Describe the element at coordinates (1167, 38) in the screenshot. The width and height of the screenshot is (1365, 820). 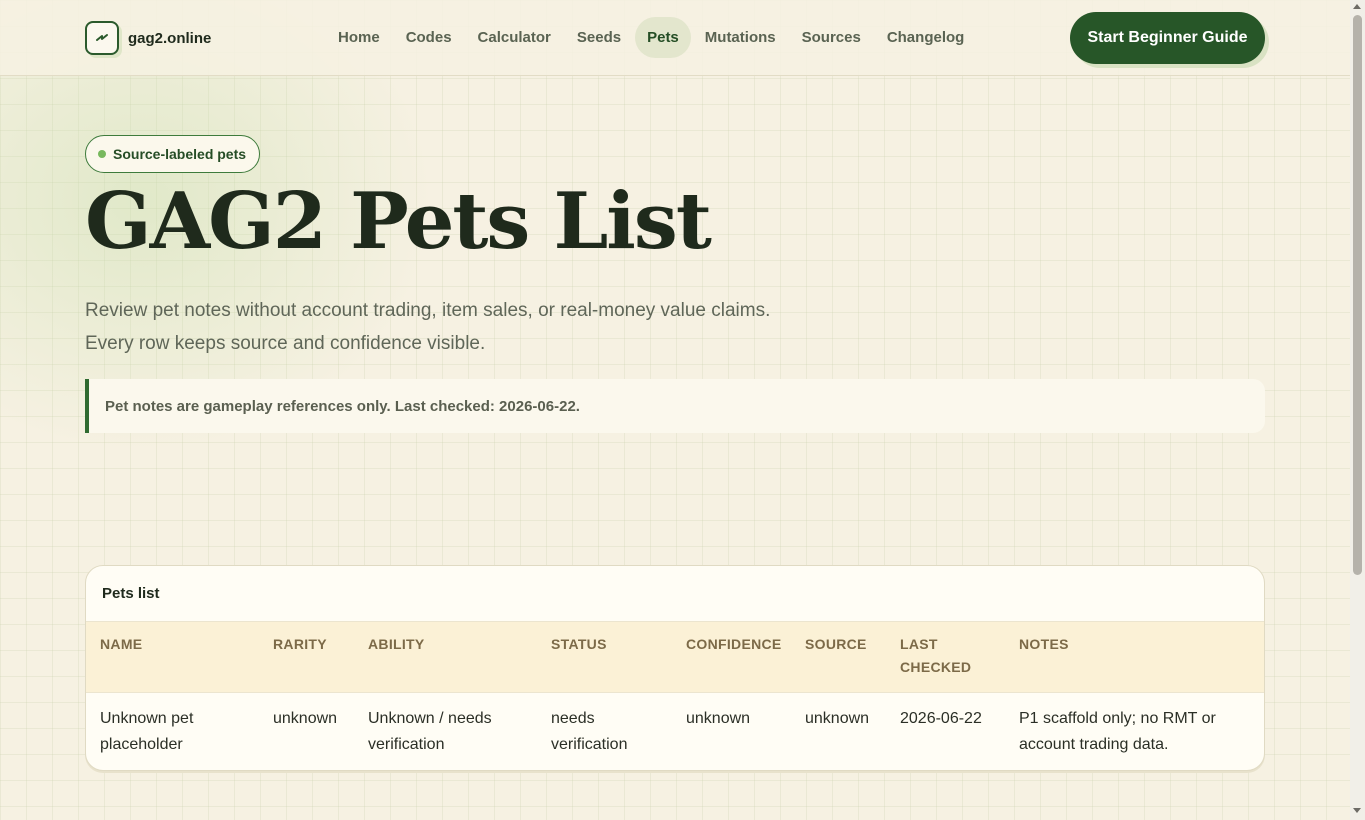
I see `start-beginner-guide-button: Start Beginner Guide` at that location.